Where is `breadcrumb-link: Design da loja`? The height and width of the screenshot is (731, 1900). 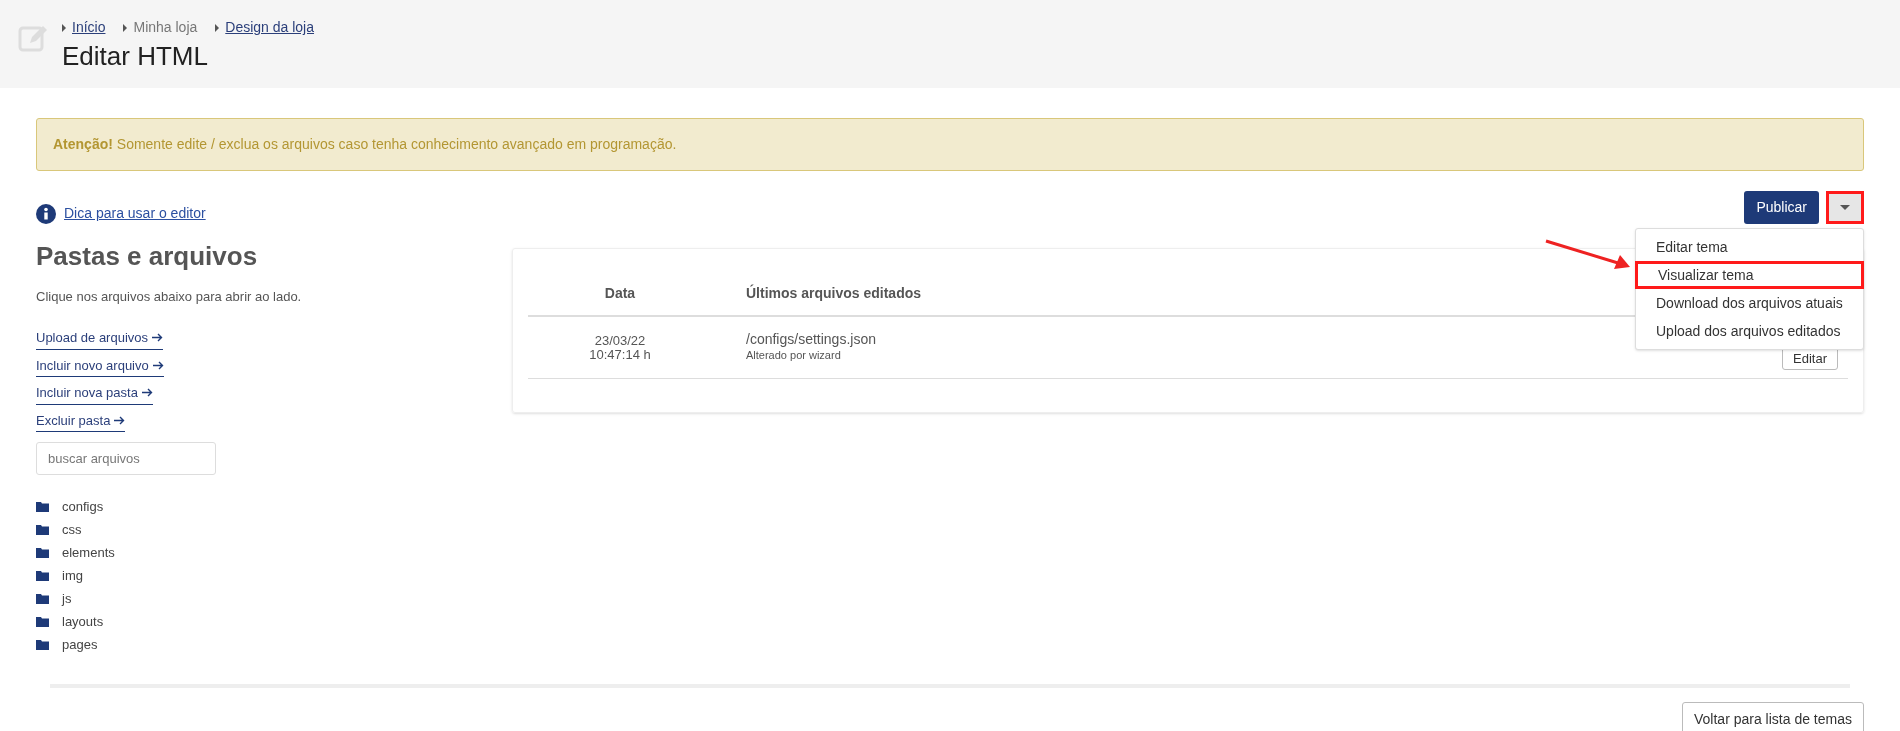
breadcrumb-link: Design da loja is located at coordinates (270, 27).